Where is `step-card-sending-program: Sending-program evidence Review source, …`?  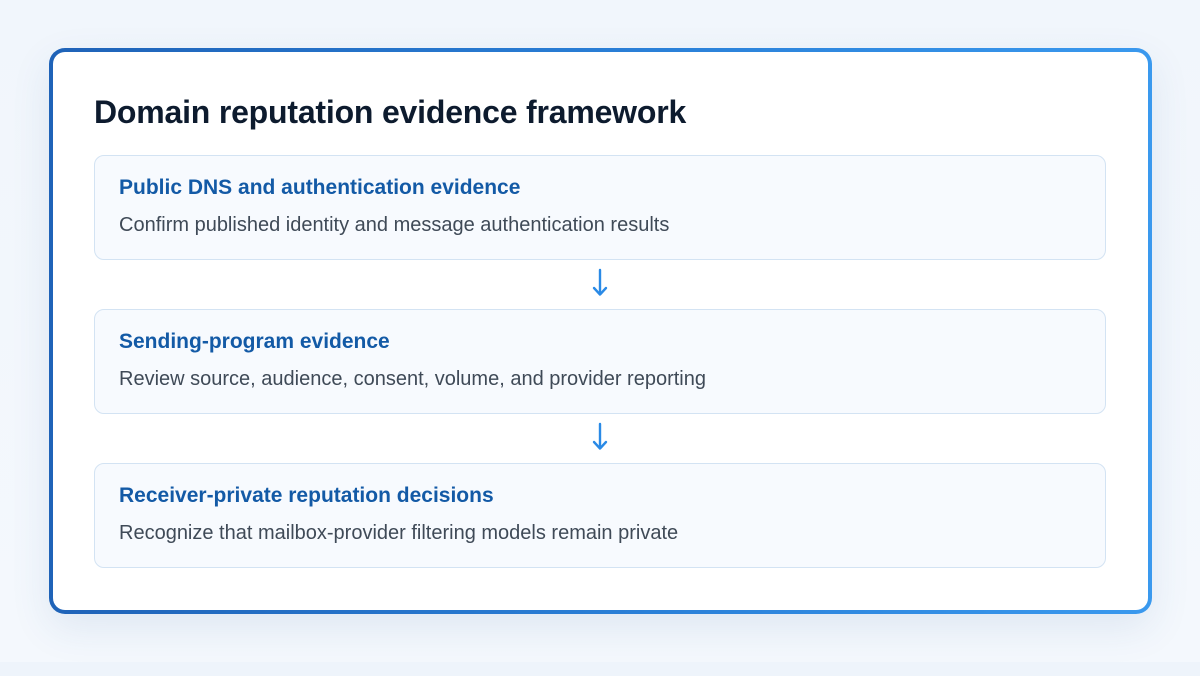
step-card-sending-program: Sending-program evidence Review source, … is located at coordinates (600, 361).